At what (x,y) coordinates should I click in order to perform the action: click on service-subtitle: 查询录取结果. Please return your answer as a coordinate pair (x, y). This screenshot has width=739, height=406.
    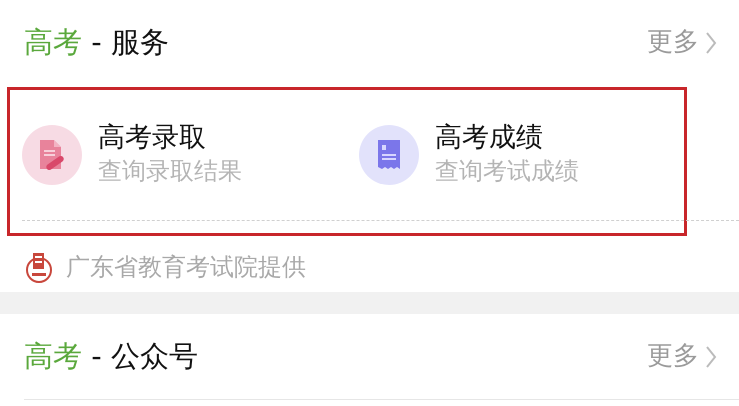
    Looking at the image, I should click on (170, 171).